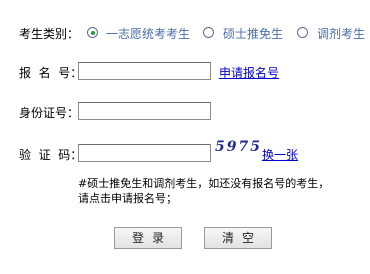  Describe the element at coordinates (208, 32) in the screenshot. I see `radio-recommended` at that location.